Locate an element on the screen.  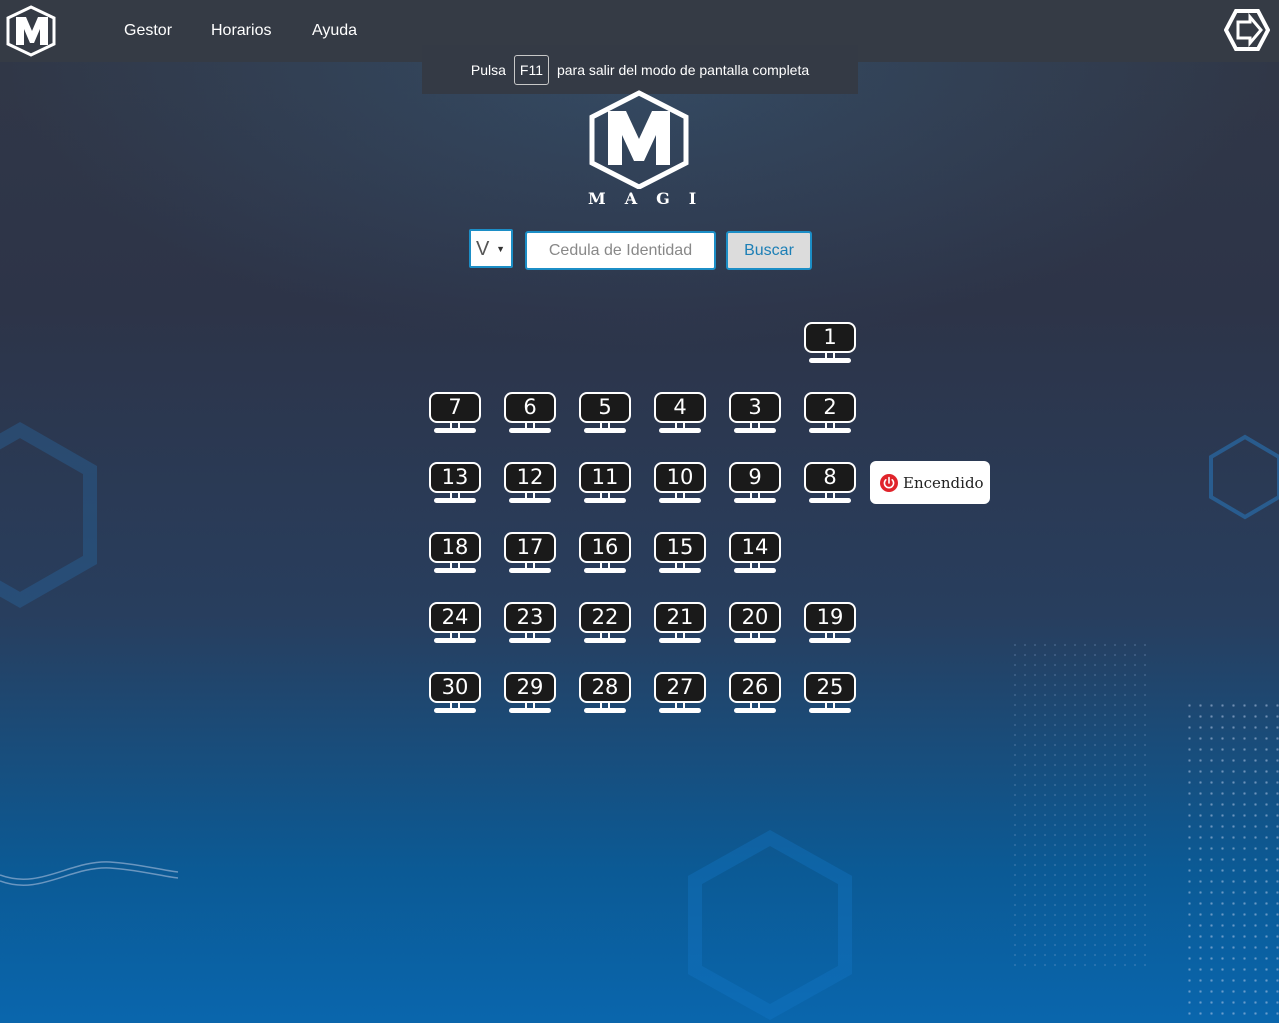
computer-4: 4 is located at coordinates (680, 414).